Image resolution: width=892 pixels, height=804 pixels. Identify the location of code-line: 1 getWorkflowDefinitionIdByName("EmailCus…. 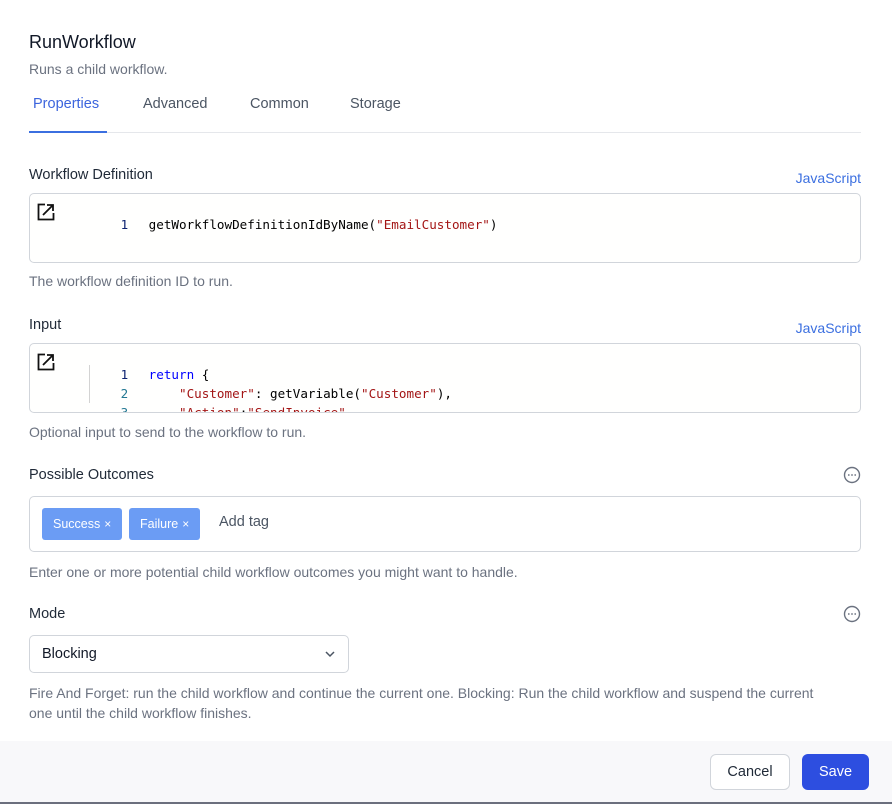
(279, 214).